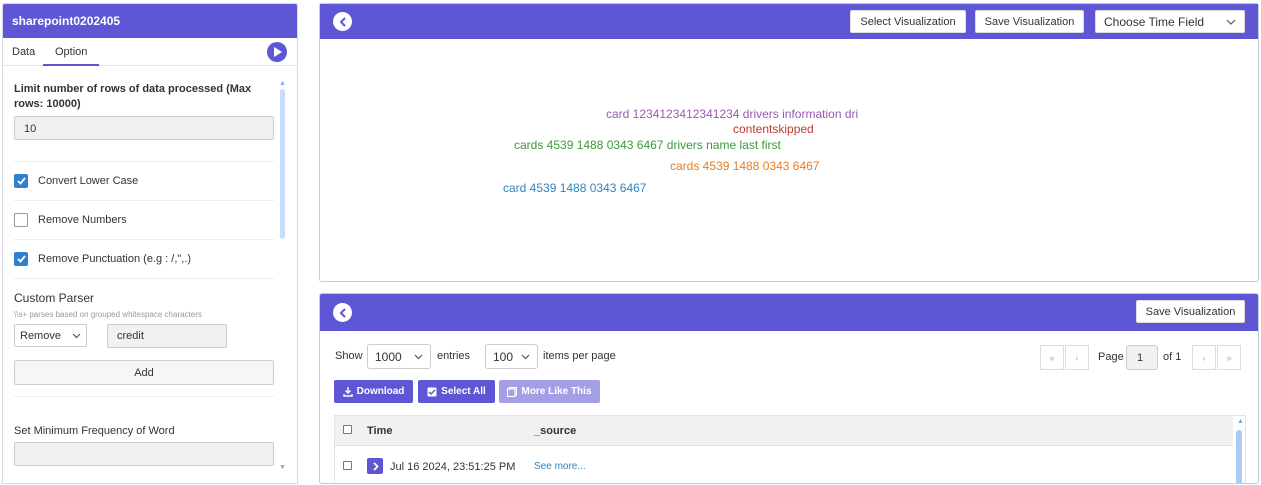 The width and height of the screenshot is (1261, 485). What do you see at coordinates (556, 391) in the screenshot?
I see `more-like-this-label: More Like This` at bounding box center [556, 391].